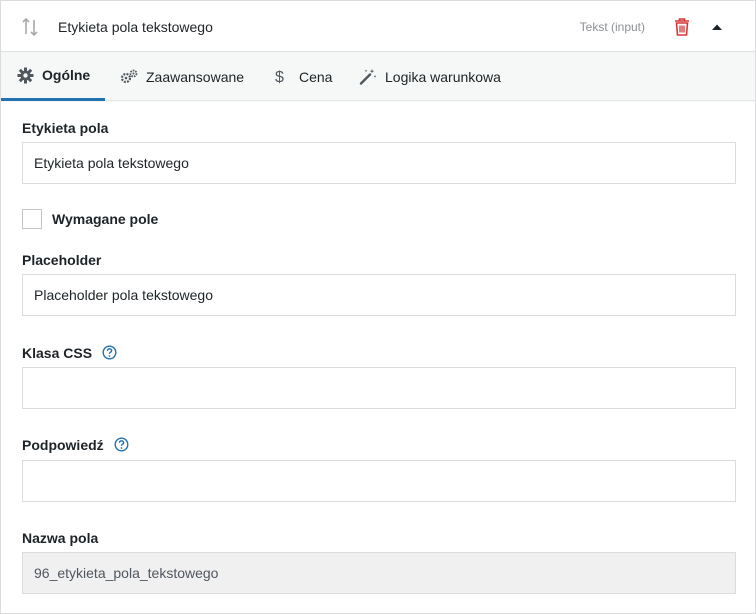 Image resolution: width=756 pixels, height=614 pixels. What do you see at coordinates (63, 445) in the screenshot?
I see `hint-label-text: Podpowiedź` at bounding box center [63, 445].